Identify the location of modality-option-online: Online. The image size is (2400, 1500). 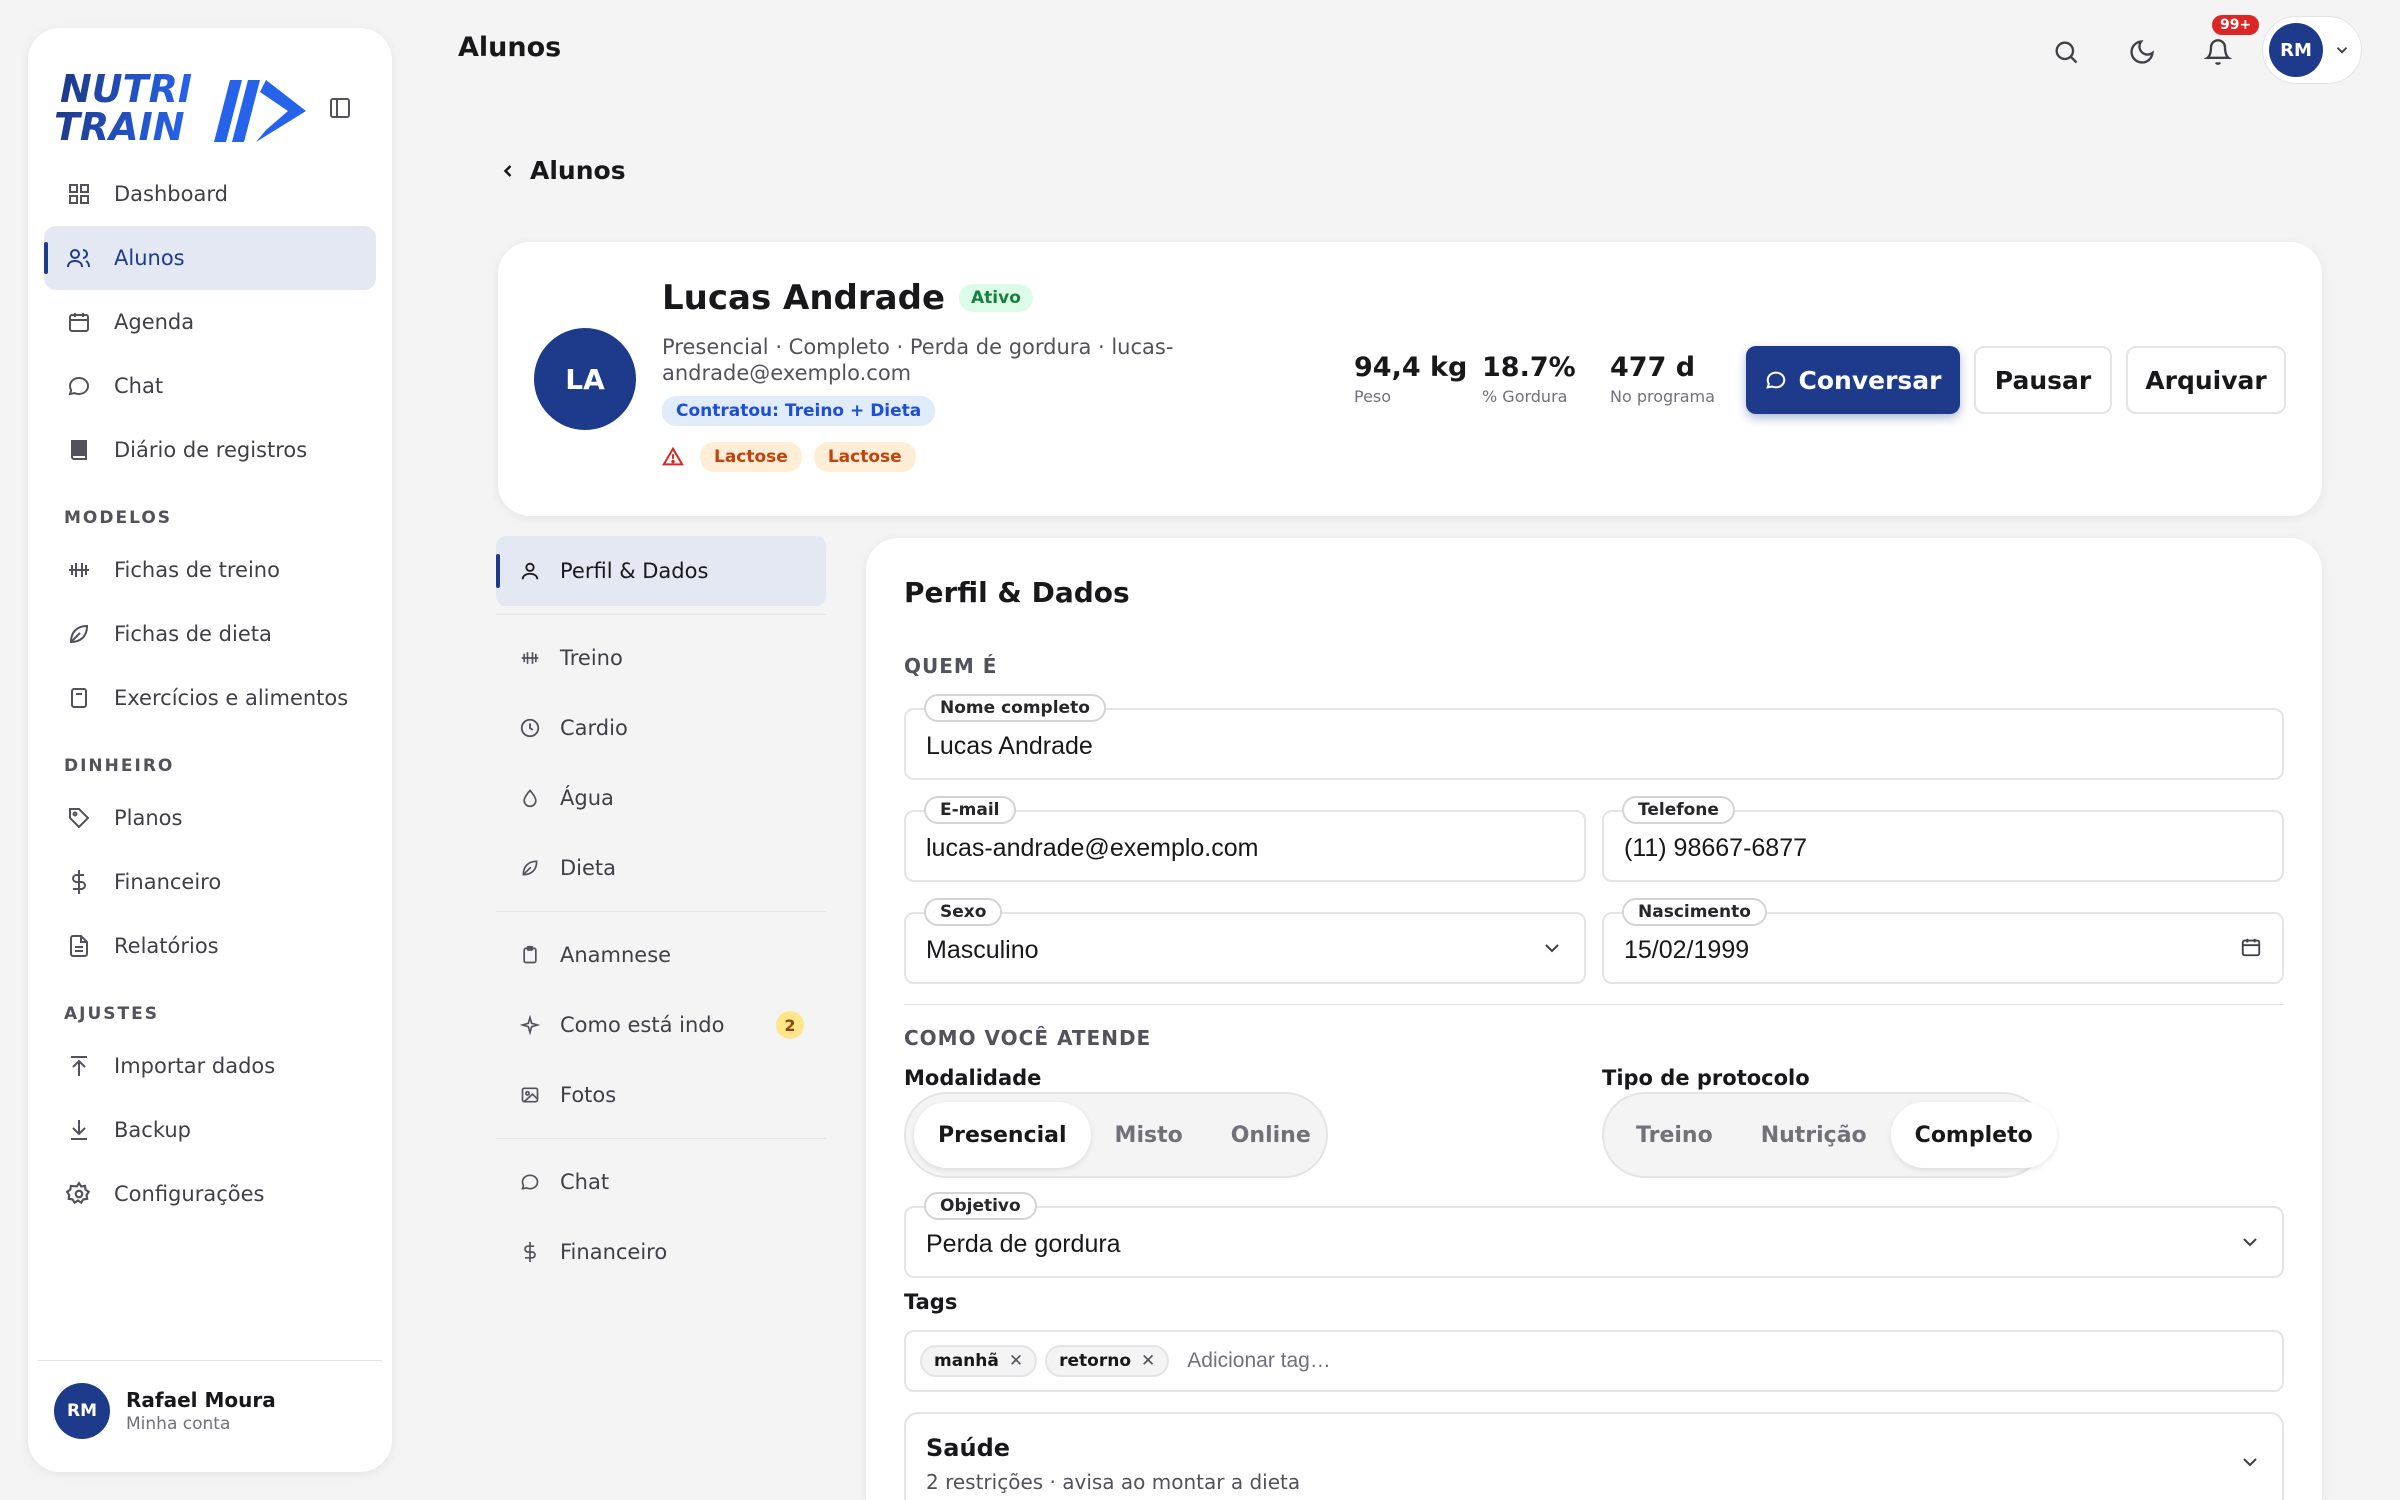
(1271, 1135).